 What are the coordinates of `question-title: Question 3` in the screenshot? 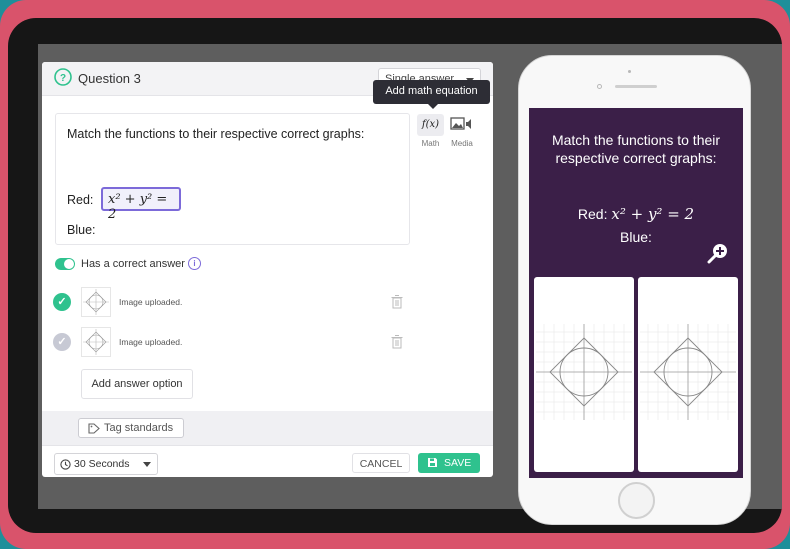 It's located at (109, 78).